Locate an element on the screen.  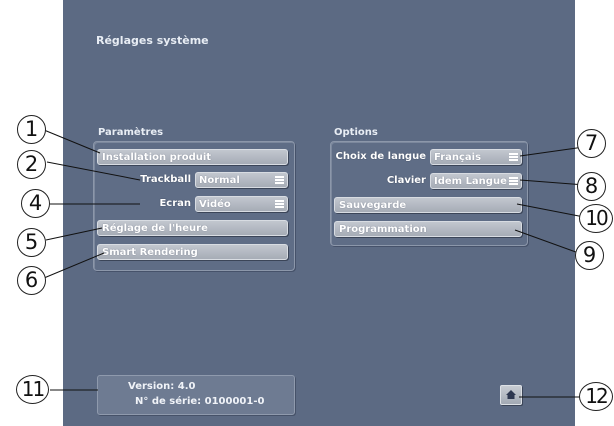
callout-2: 2 is located at coordinates (31, 164).